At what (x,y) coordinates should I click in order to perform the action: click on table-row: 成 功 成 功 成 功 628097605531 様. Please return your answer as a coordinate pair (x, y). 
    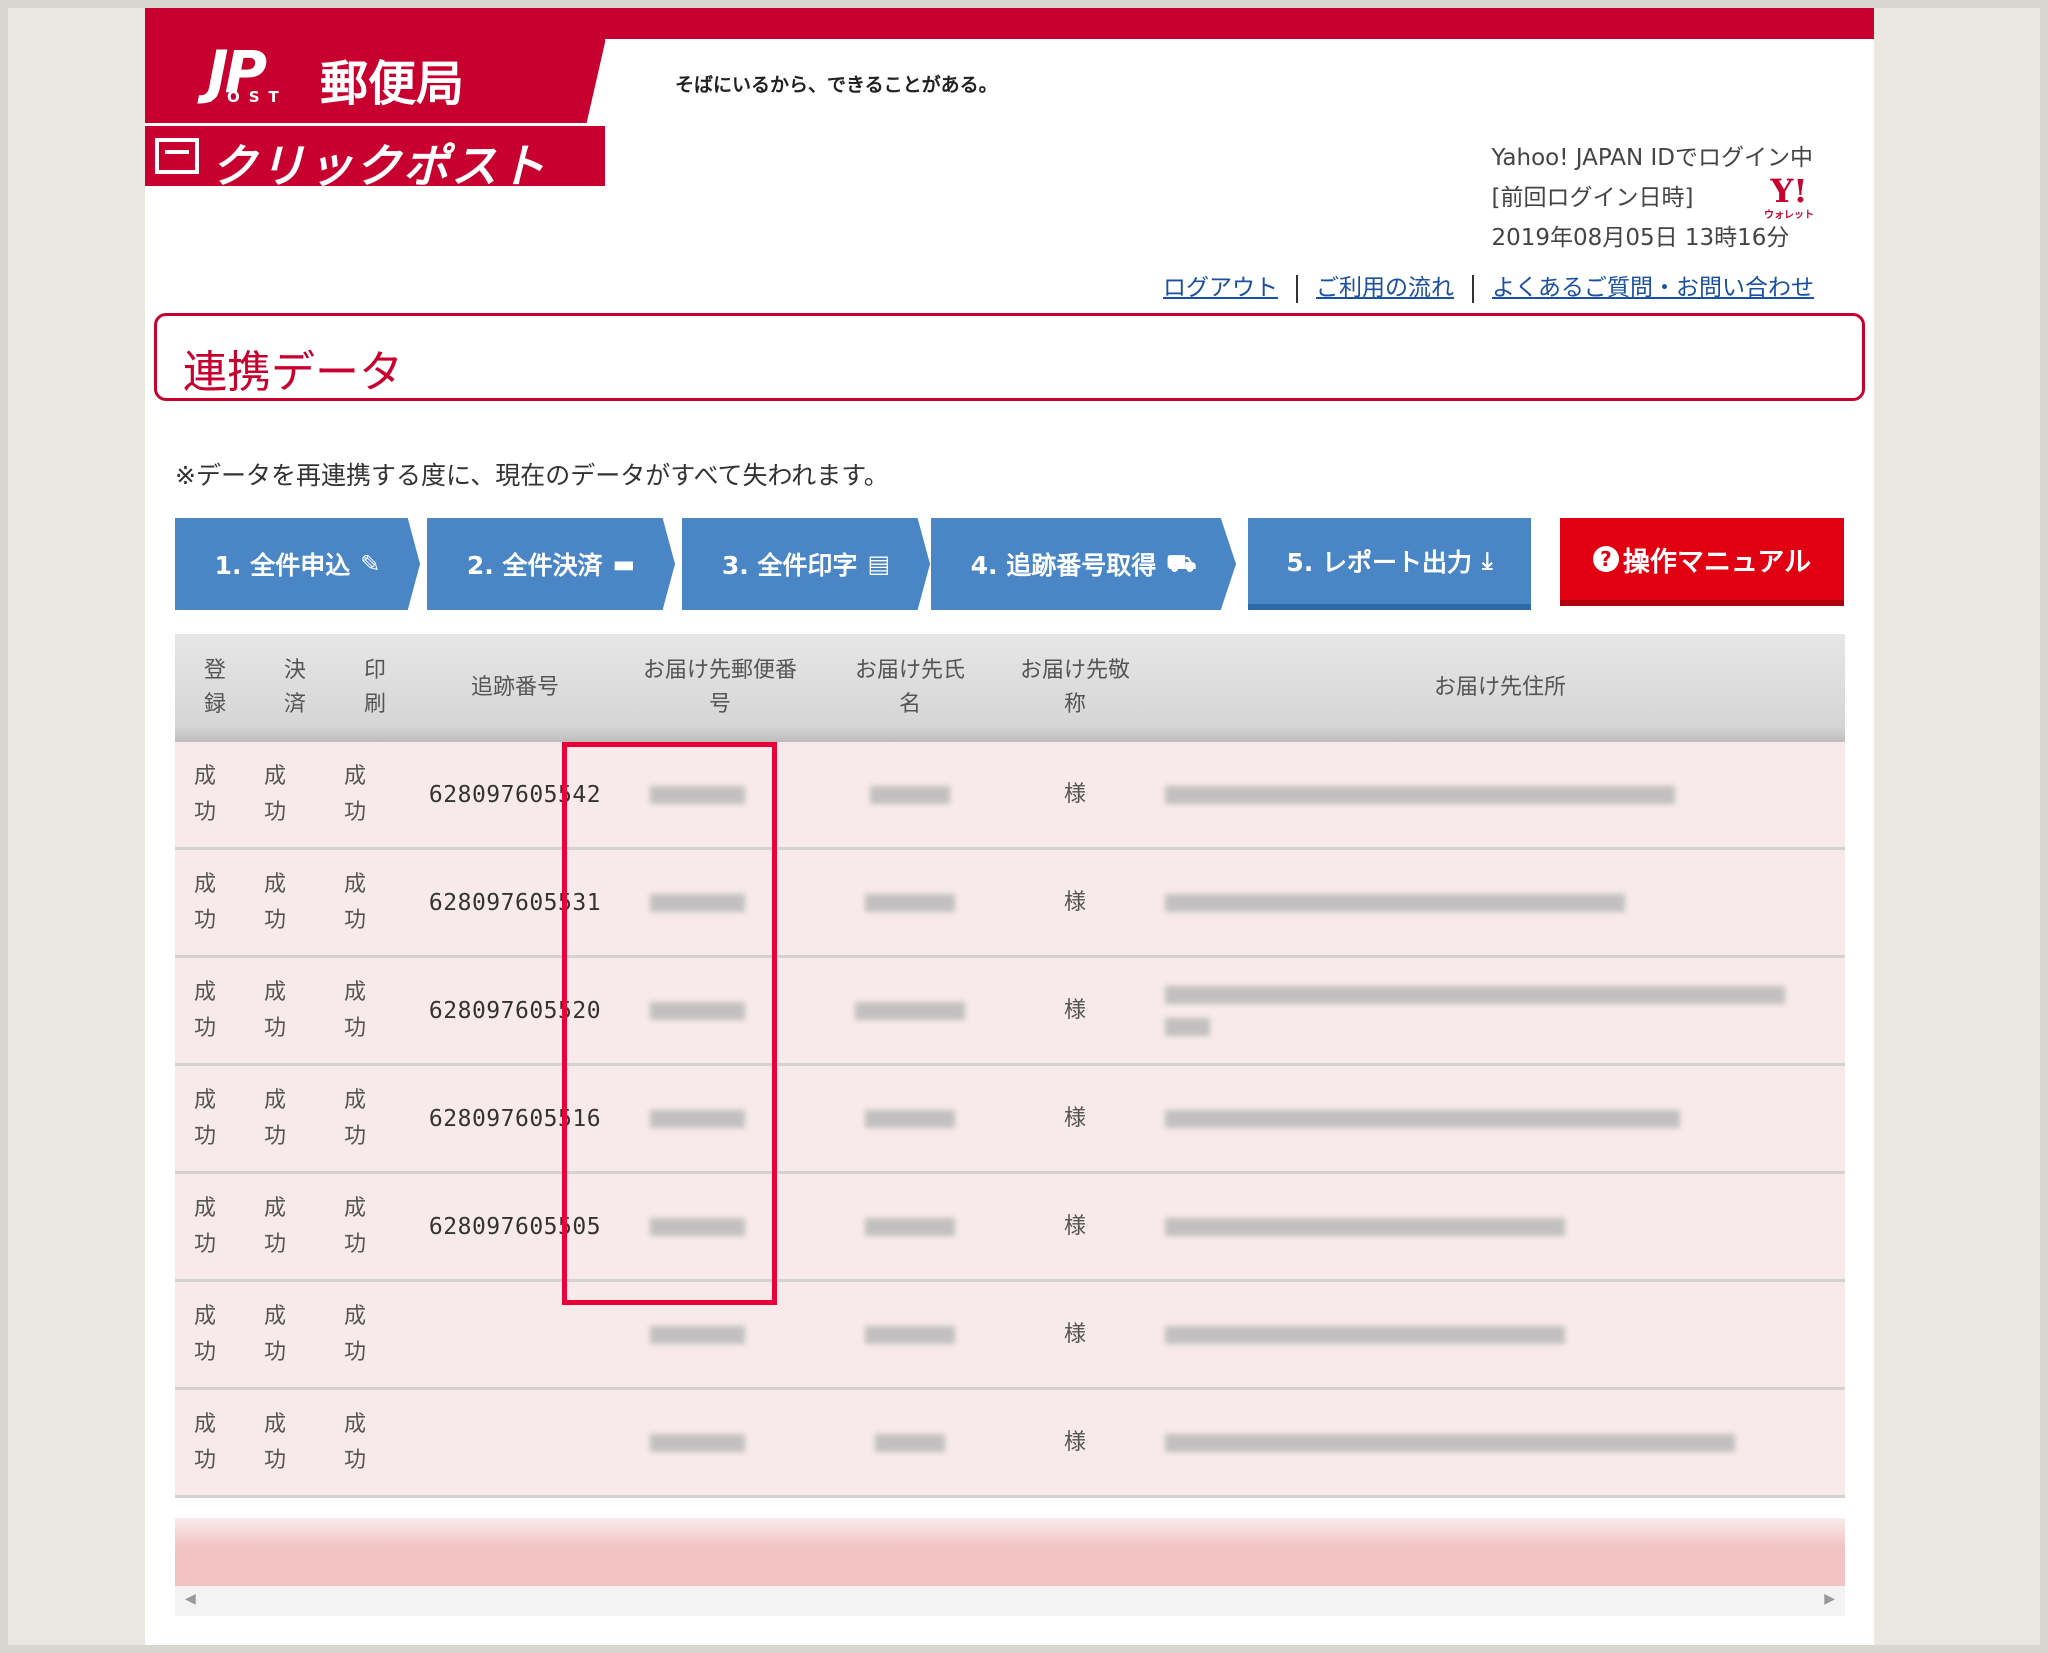
    Looking at the image, I should click on (1010, 904).